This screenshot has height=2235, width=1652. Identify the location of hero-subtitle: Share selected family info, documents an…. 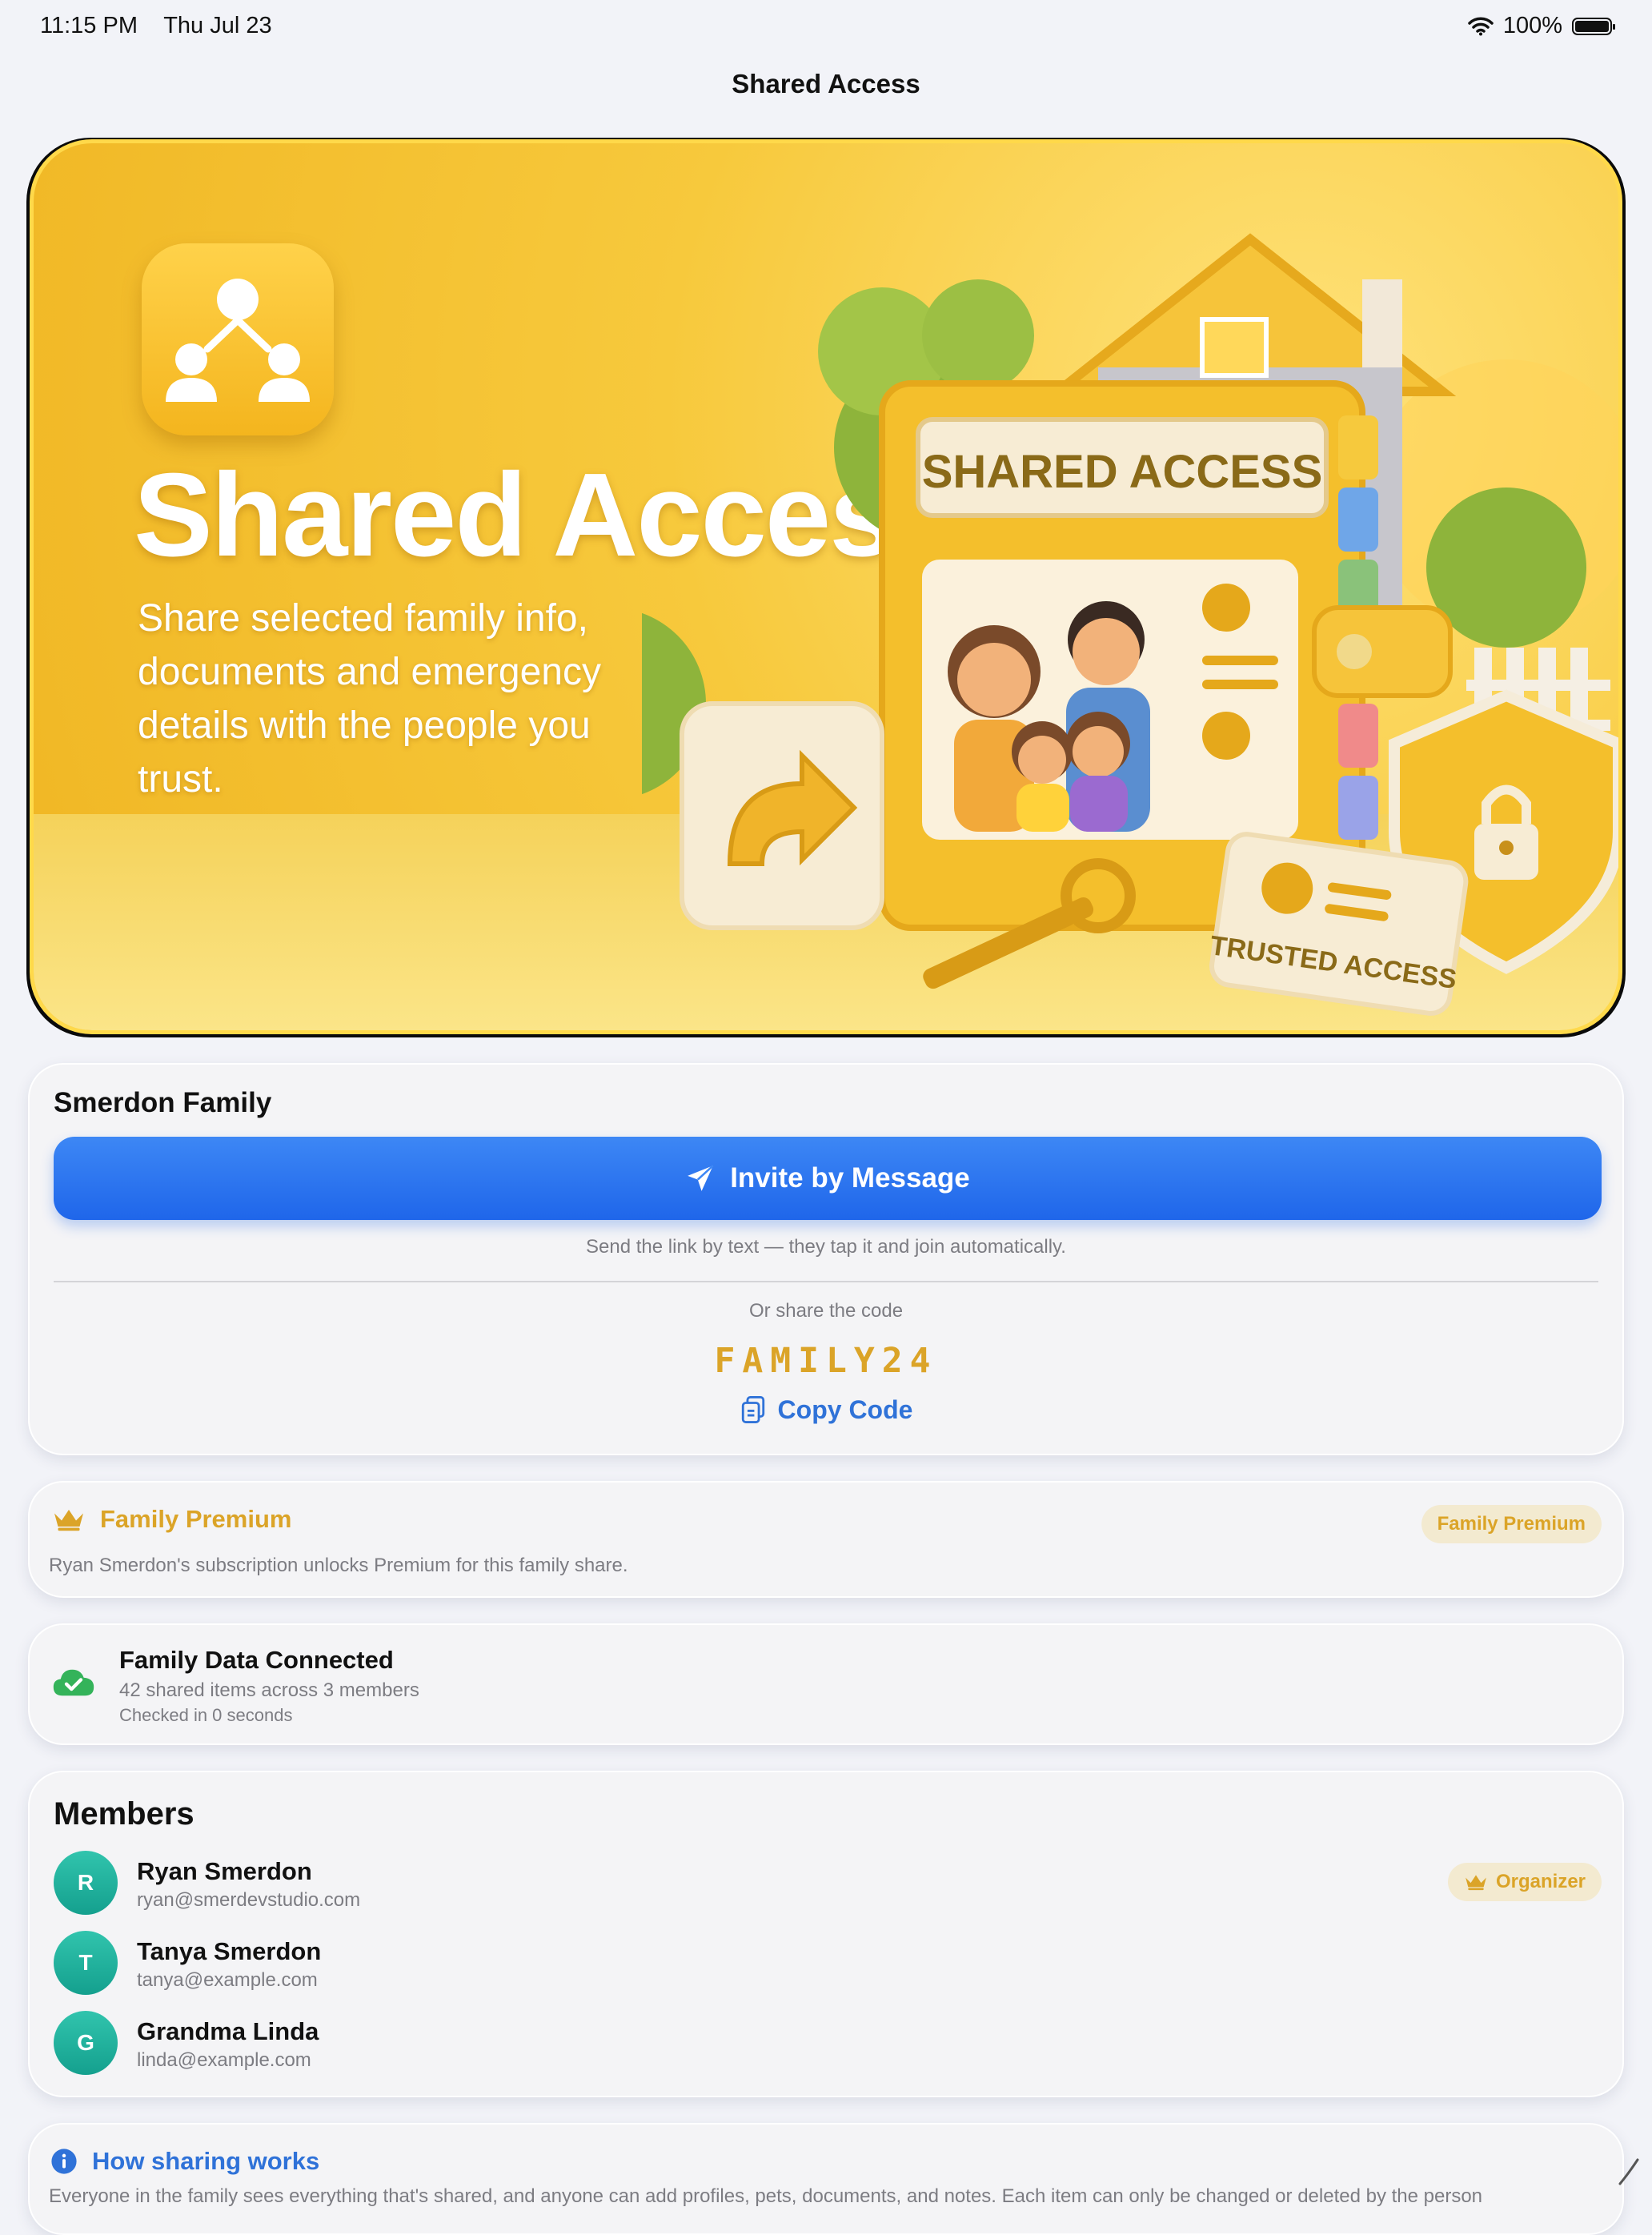
(369, 699).